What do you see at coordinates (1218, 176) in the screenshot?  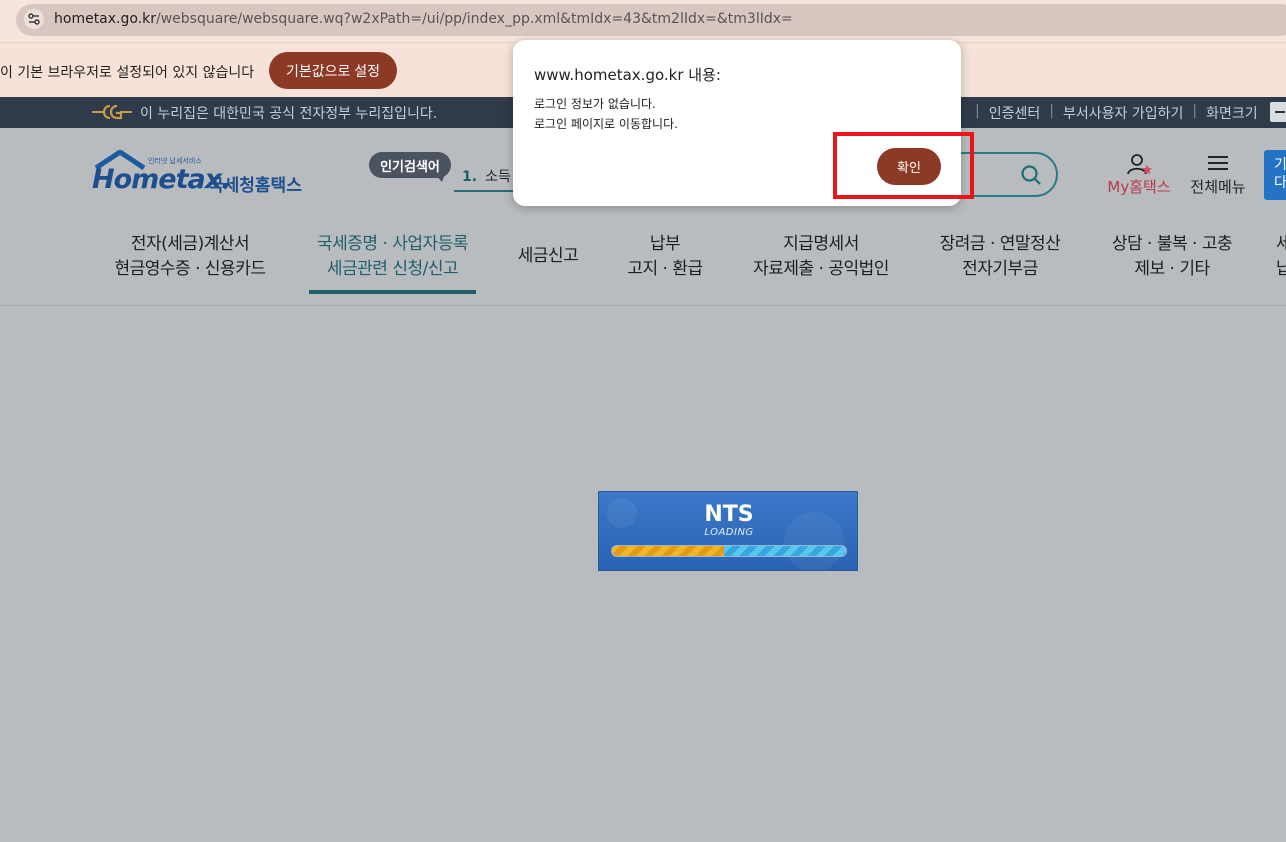 I see `all-menu-button: 전체메뉴` at bounding box center [1218, 176].